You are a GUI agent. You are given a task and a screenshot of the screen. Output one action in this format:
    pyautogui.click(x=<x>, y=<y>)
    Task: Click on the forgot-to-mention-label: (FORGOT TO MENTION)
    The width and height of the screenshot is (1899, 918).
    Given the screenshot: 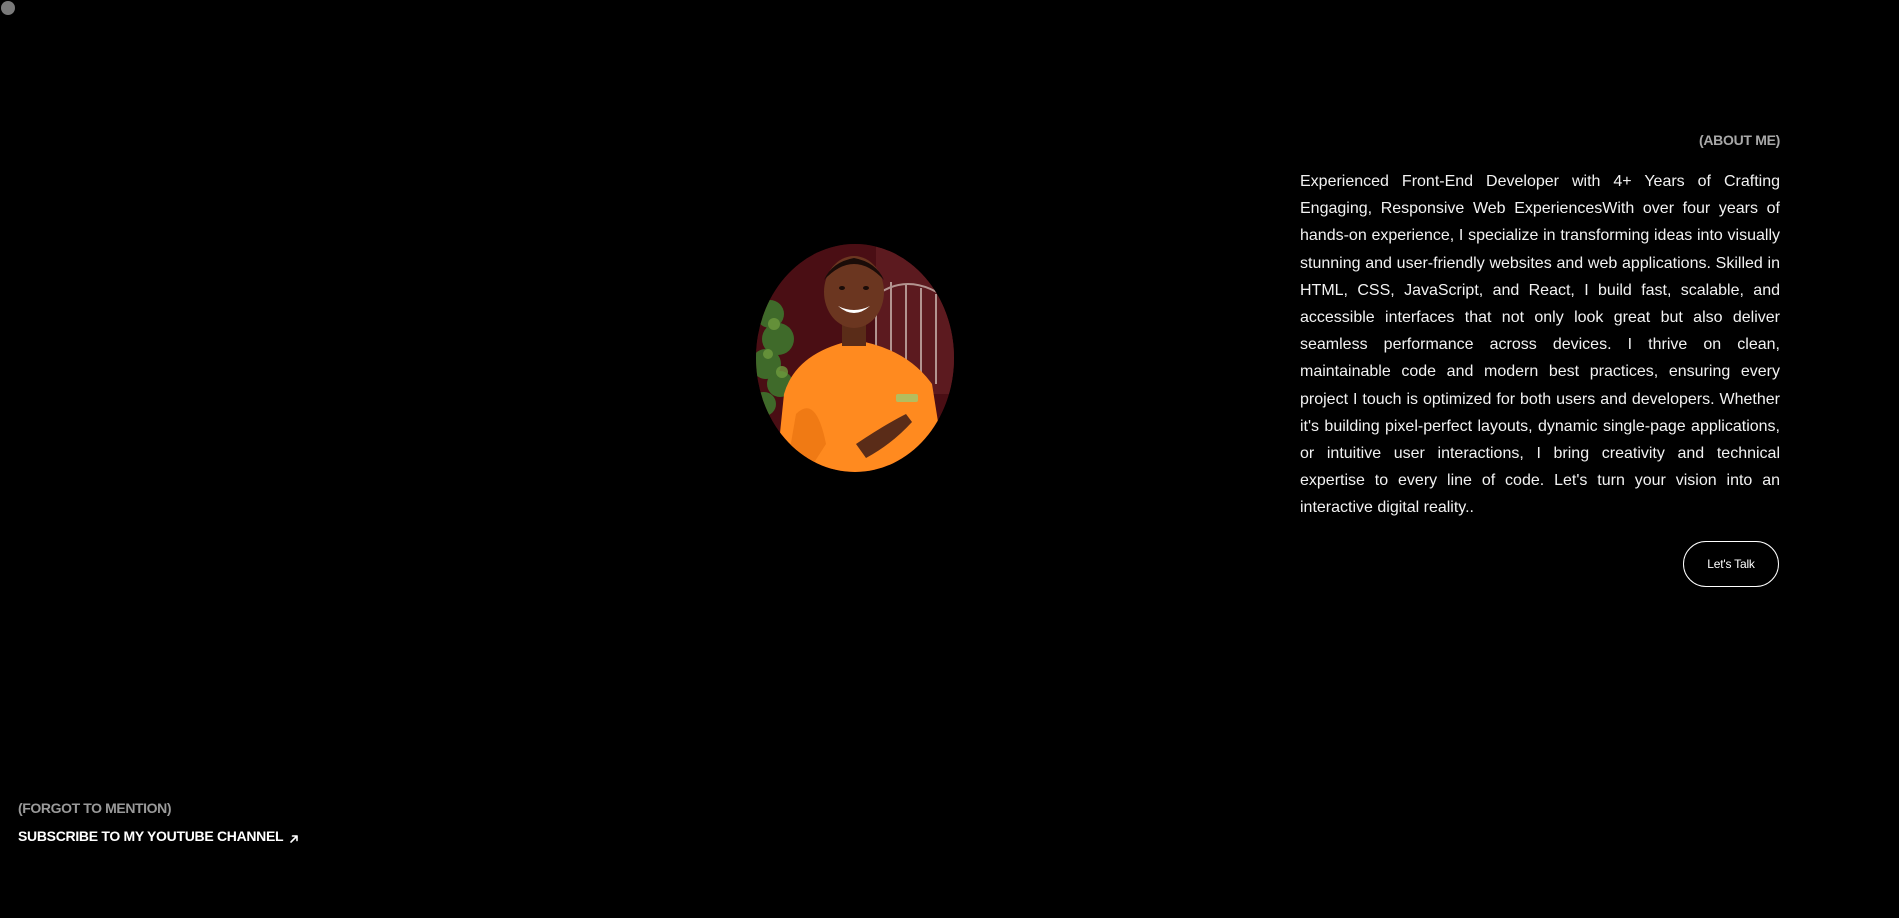 What is the action you would take?
    pyautogui.click(x=95, y=808)
    